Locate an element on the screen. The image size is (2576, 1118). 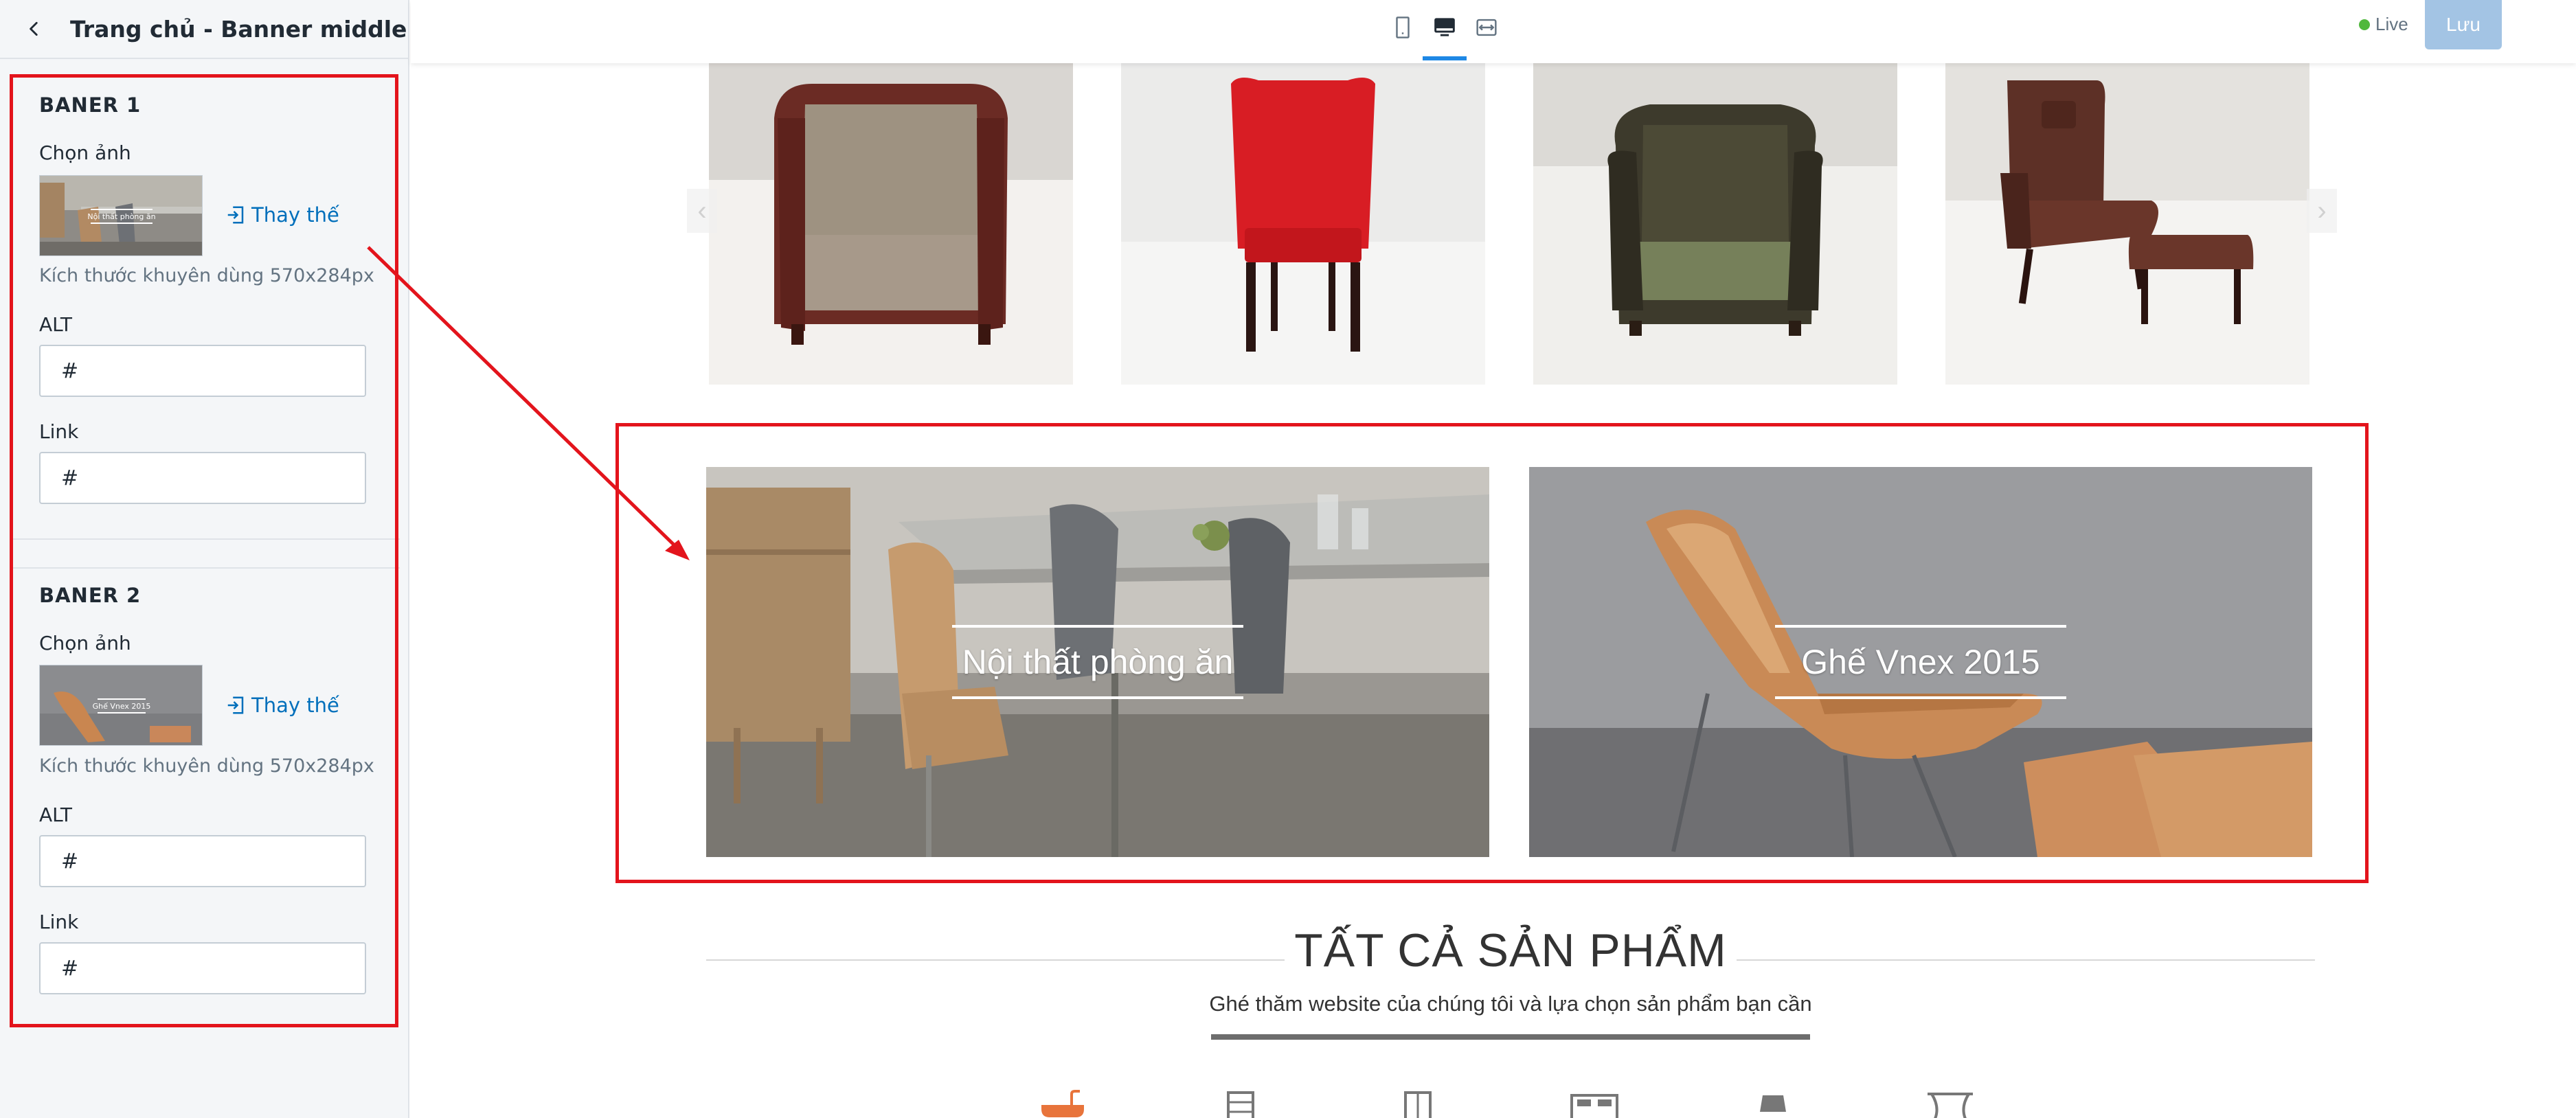
fullwidth-view-button is located at coordinates (1486, 27).